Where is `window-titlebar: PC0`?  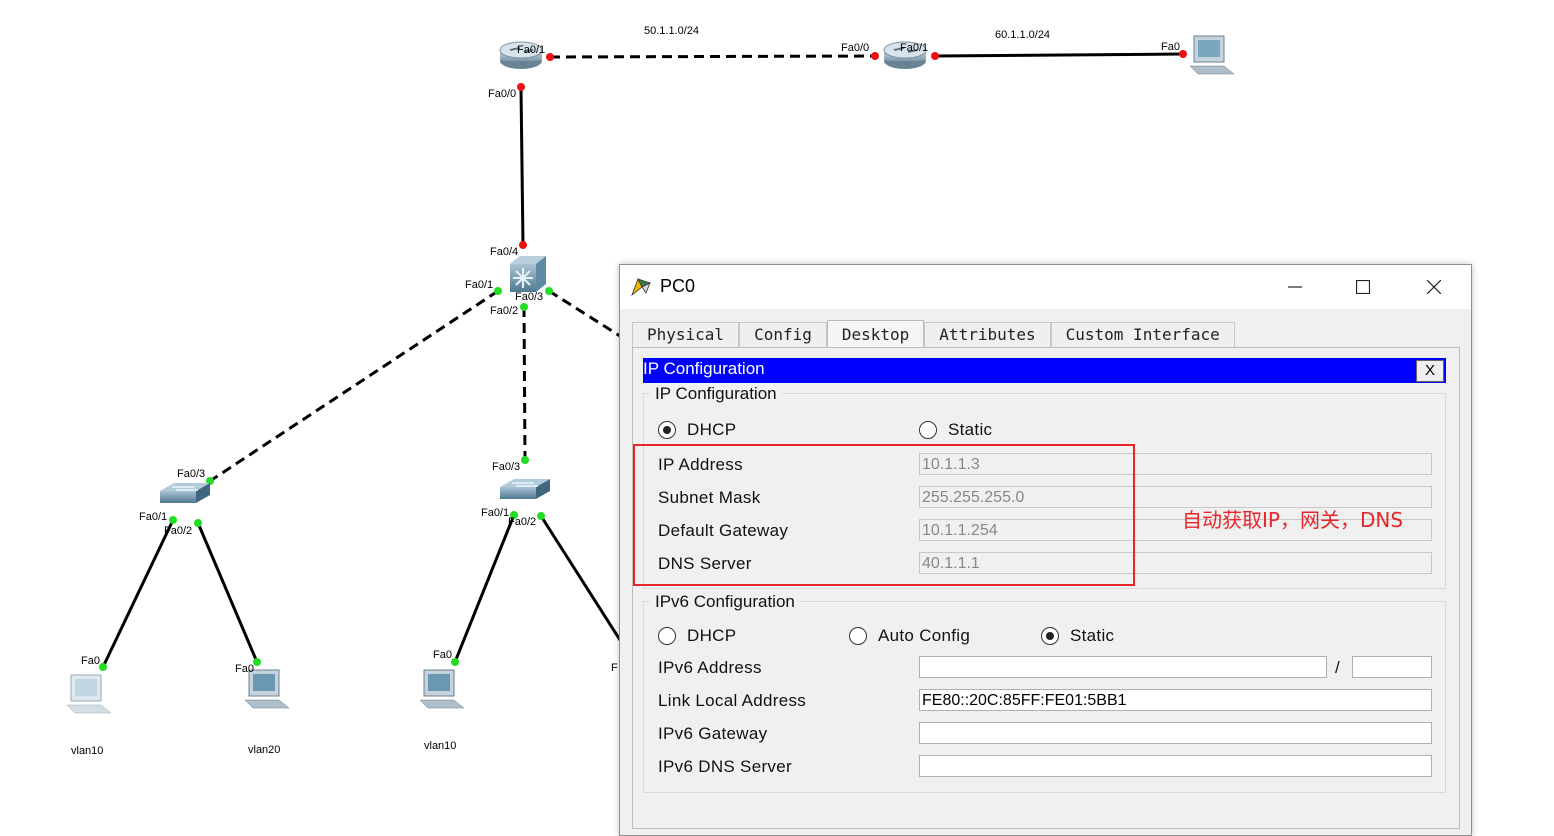 window-titlebar: PC0 is located at coordinates (1045, 287).